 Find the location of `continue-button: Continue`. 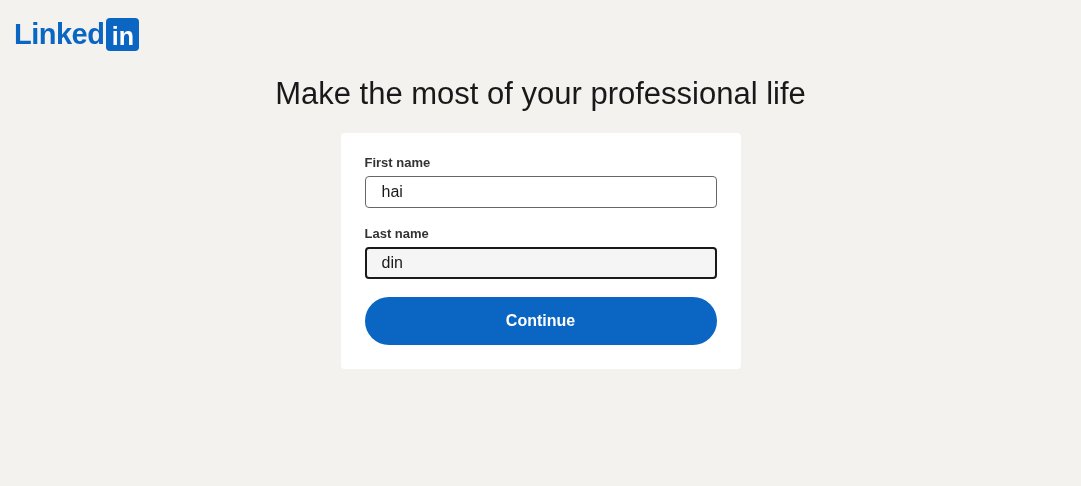

continue-button: Continue is located at coordinates (540, 321).